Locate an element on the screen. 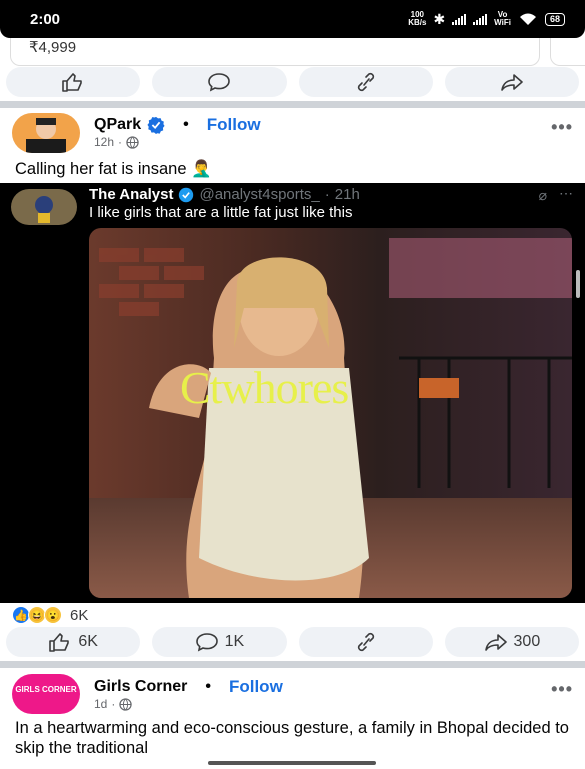  photo-watermark: Ctwhores is located at coordinates (264, 387).